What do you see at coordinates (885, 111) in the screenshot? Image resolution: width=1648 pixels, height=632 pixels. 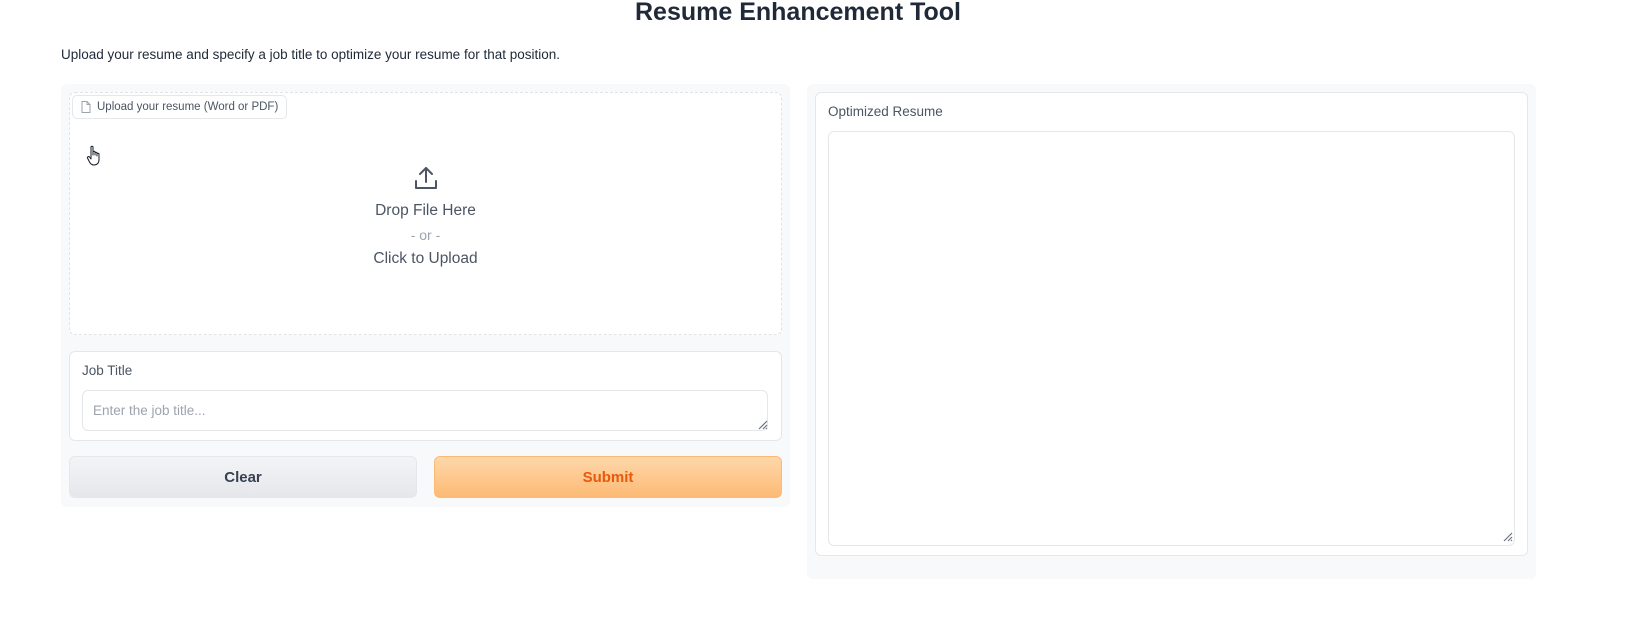 I see `optimized-resume-label: Optimized Resume` at bounding box center [885, 111].